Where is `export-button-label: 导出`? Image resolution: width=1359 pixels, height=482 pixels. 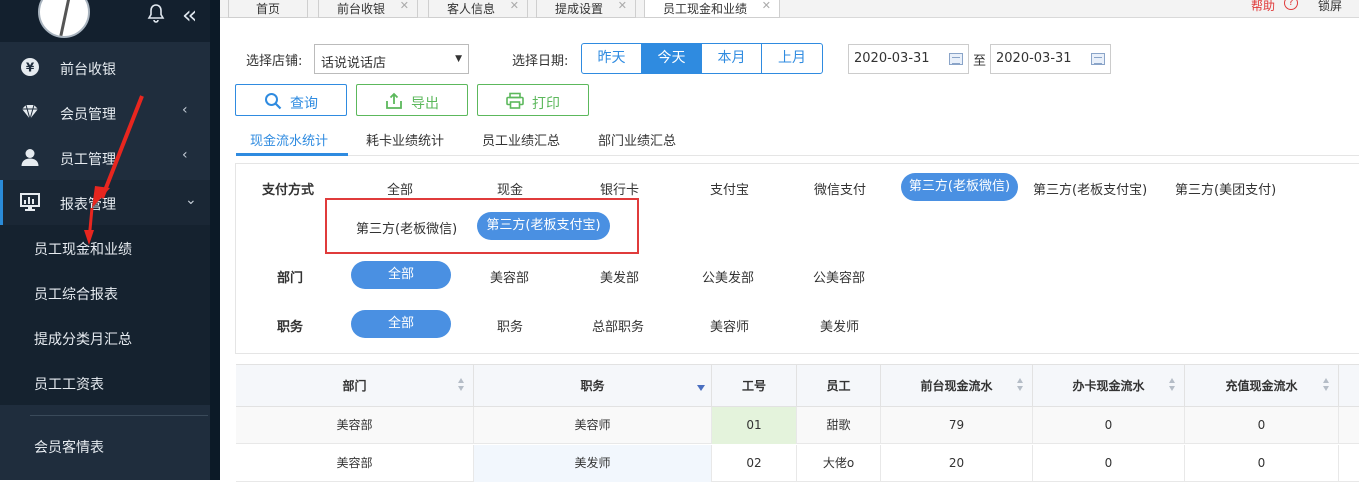
export-button-label: 导出 is located at coordinates (425, 104).